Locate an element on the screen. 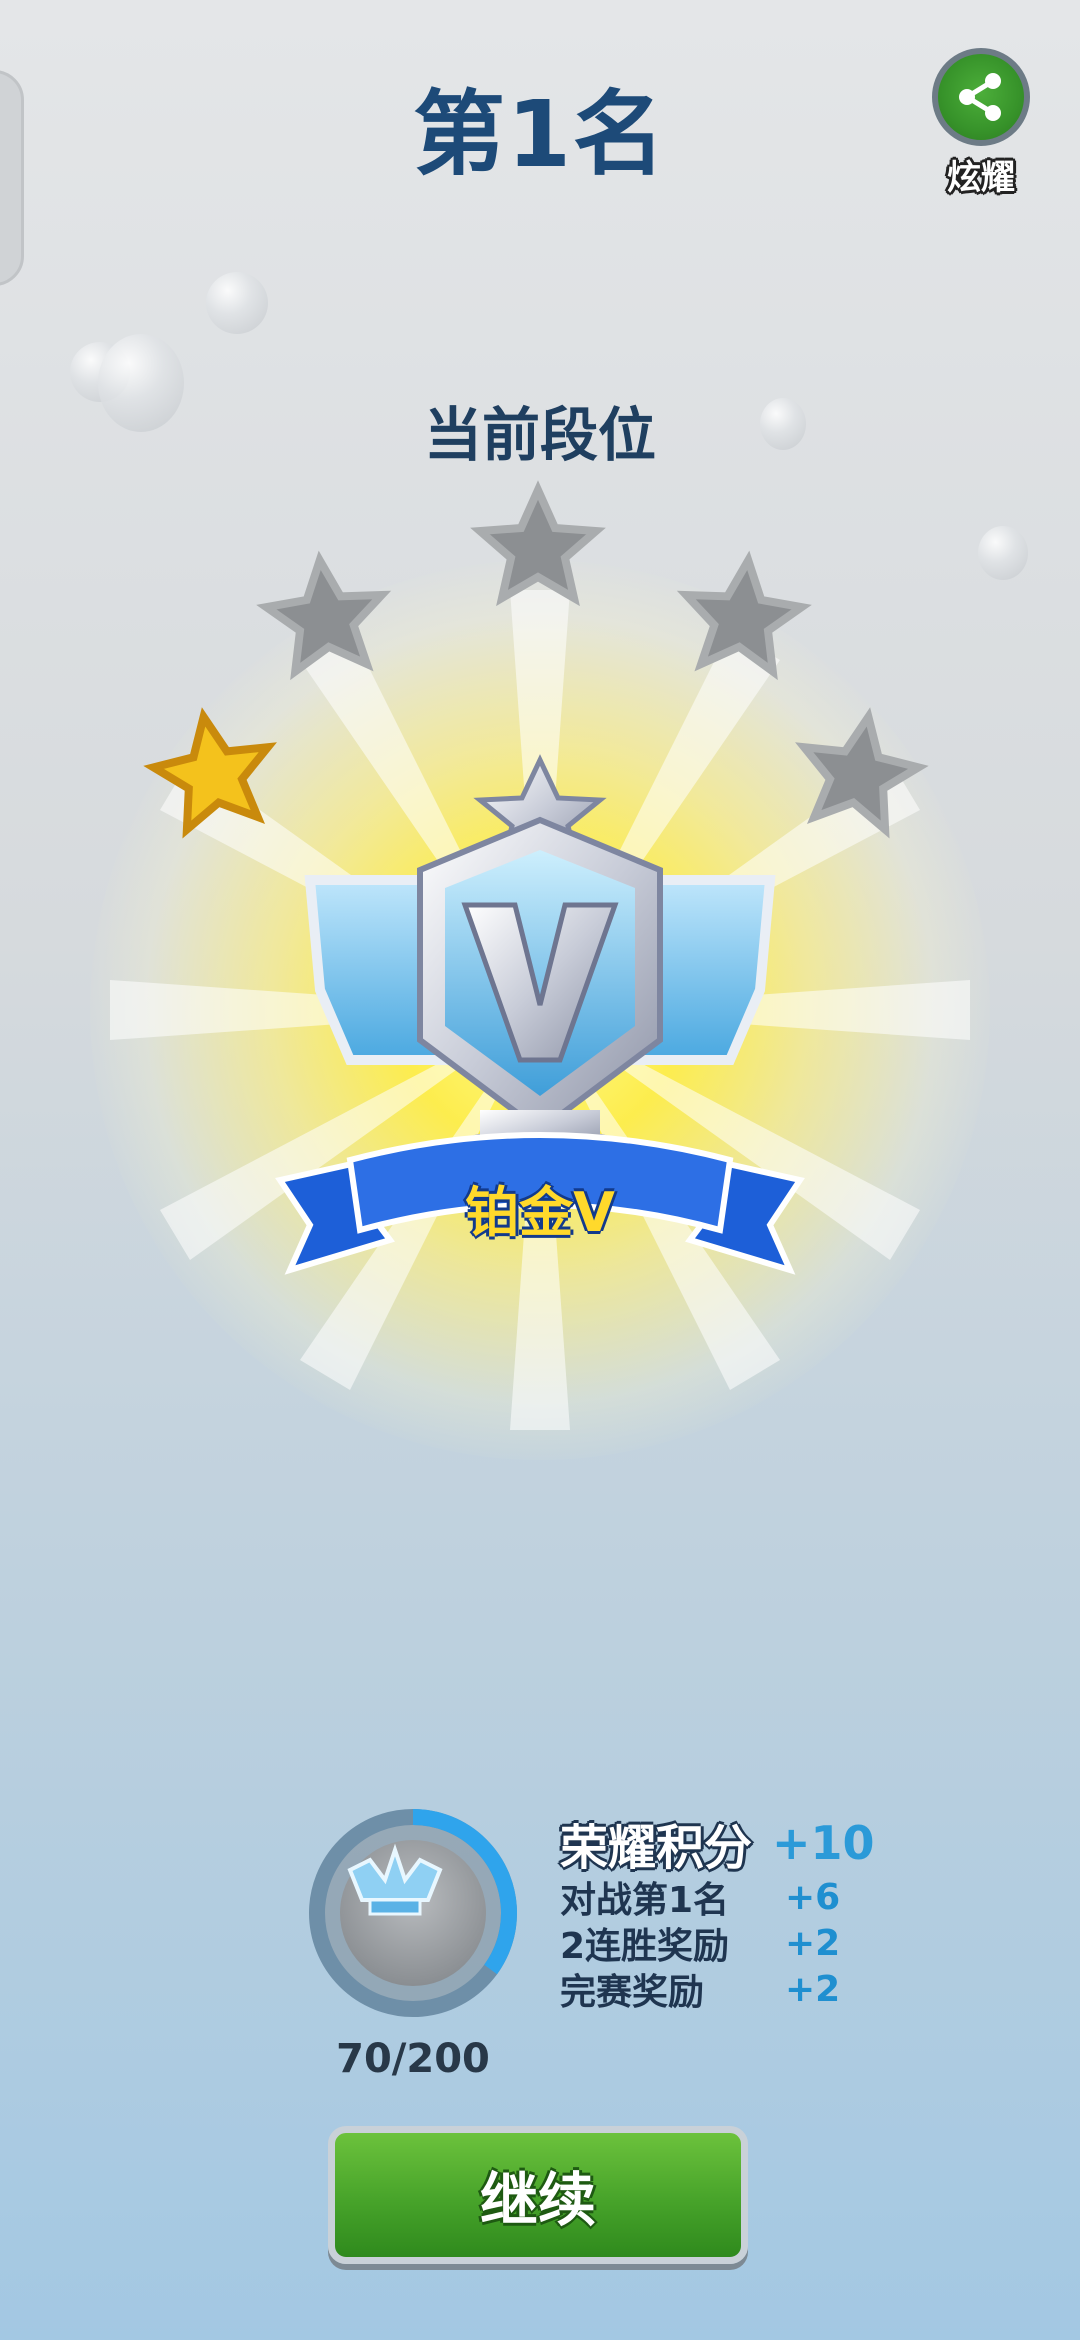 Image resolution: width=1080 pixels, height=2340 pixels. points-item-row: 对战第1名 +6 is located at coordinates (717, 1898).